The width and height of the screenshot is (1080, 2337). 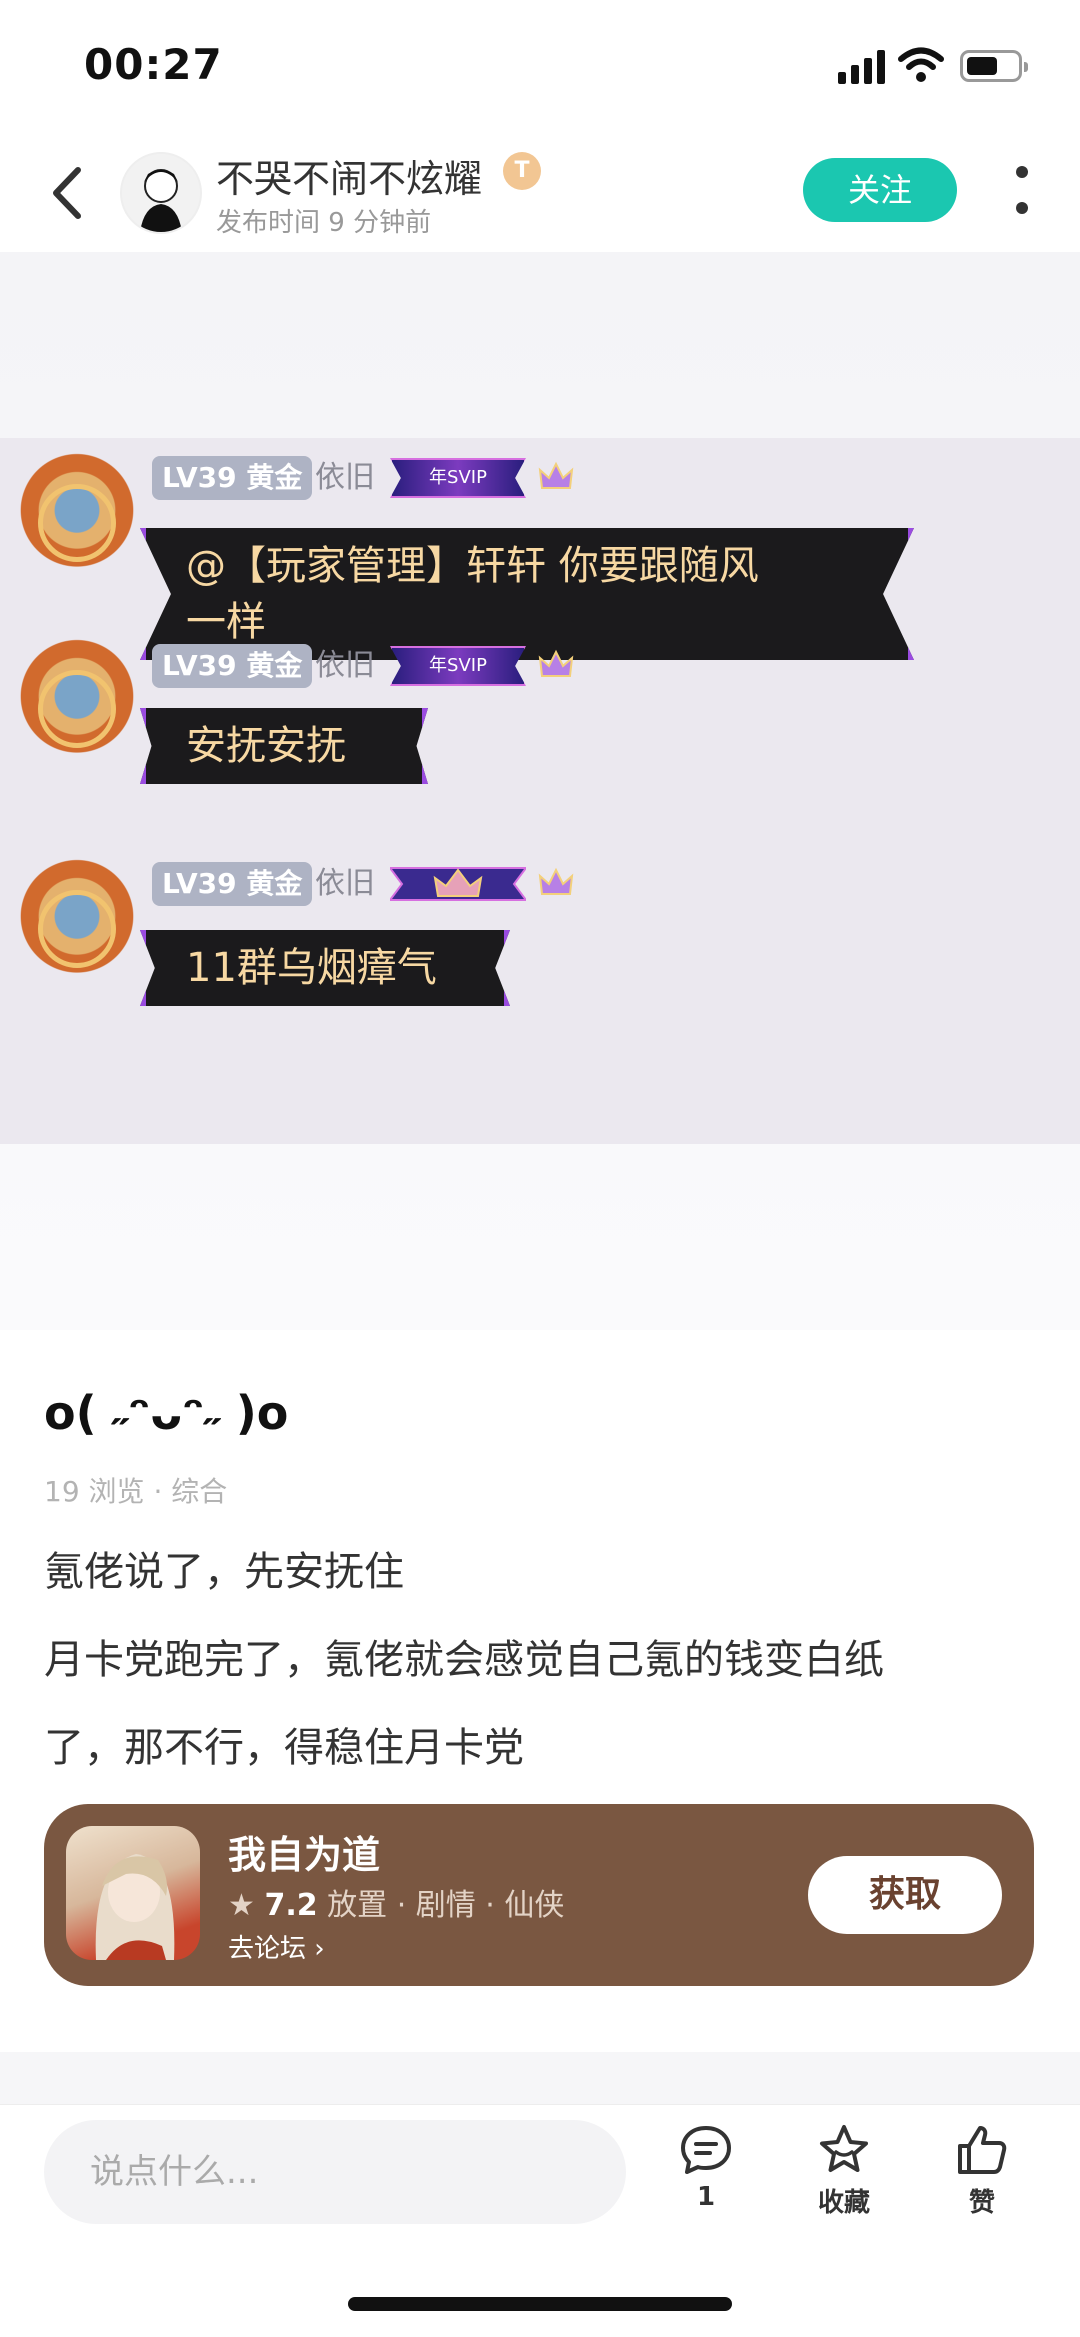 What do you see at coordinates (862, 67) in the screenshot?
I see `signal-icon` at bounding box center [862, 67].